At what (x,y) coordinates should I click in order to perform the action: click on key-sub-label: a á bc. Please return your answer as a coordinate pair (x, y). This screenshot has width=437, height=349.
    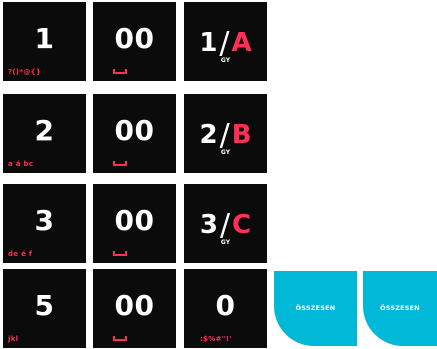
    Looking at the image, I should click on (21, 164).